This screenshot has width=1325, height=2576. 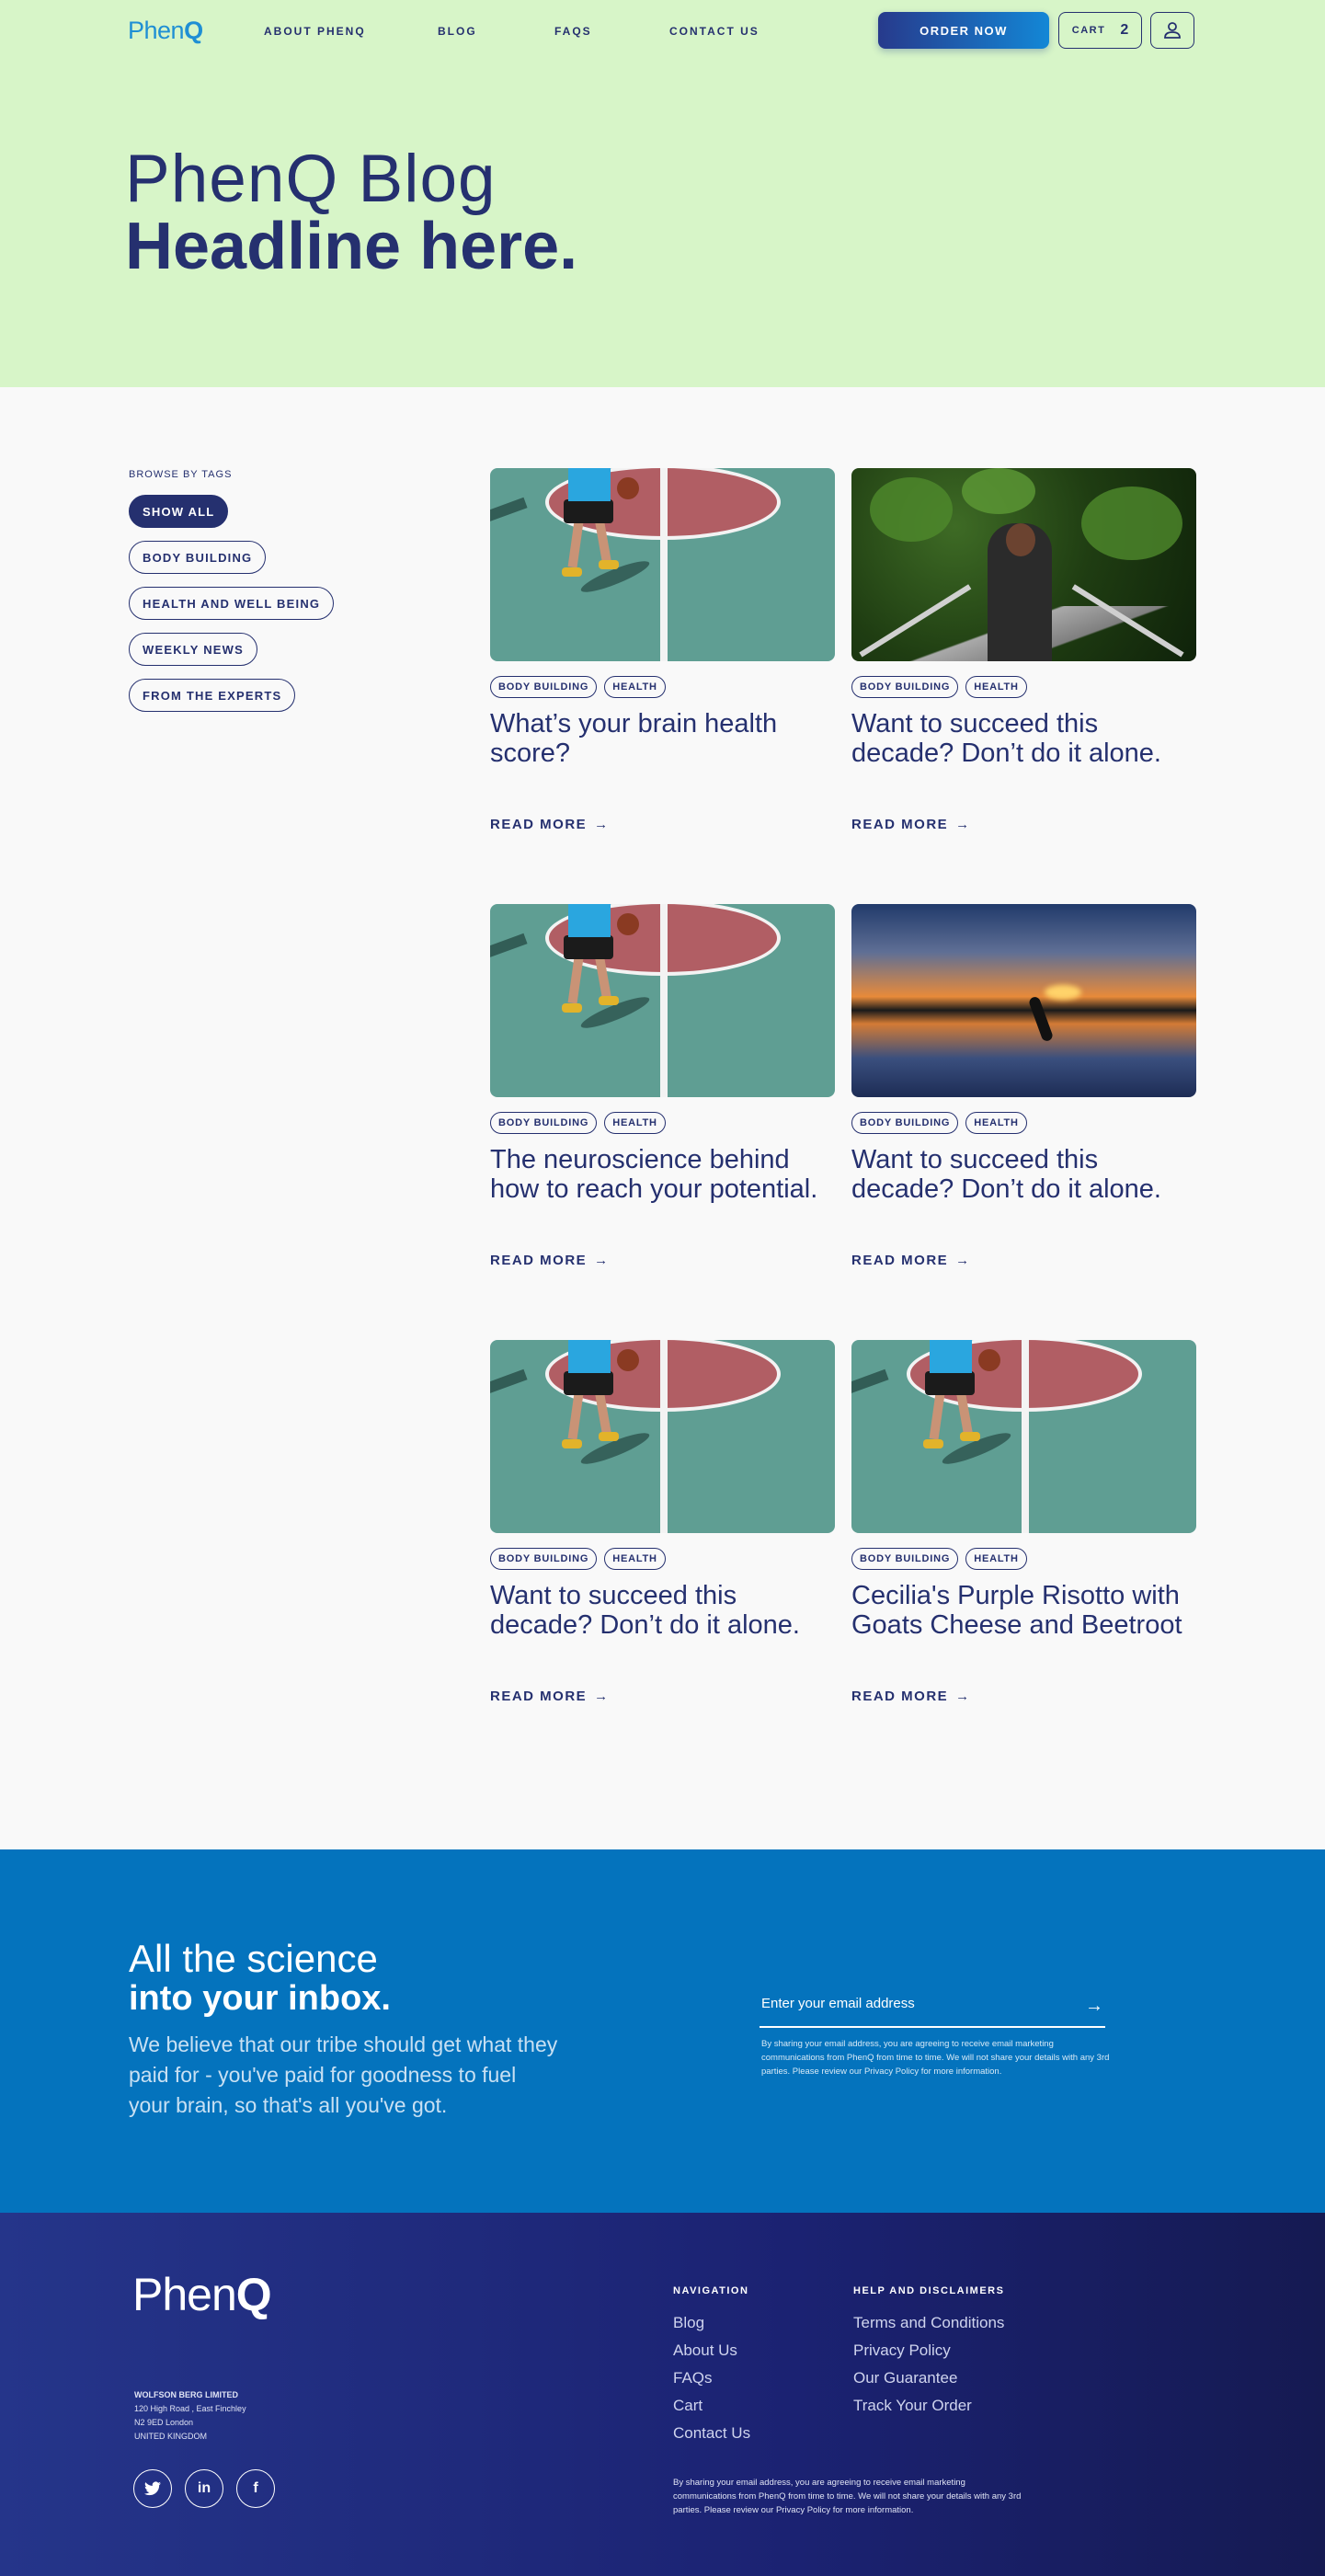 I want to click on cart-label: CART, so click(x=1088, y=30).